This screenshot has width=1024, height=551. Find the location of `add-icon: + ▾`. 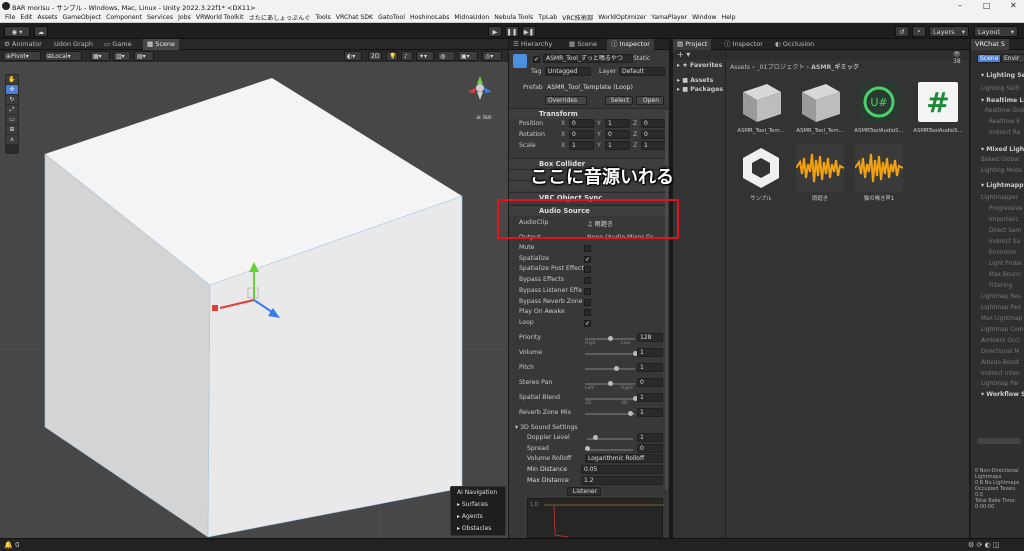

add-icon: + ▾ is located at coordinates (683, 54).